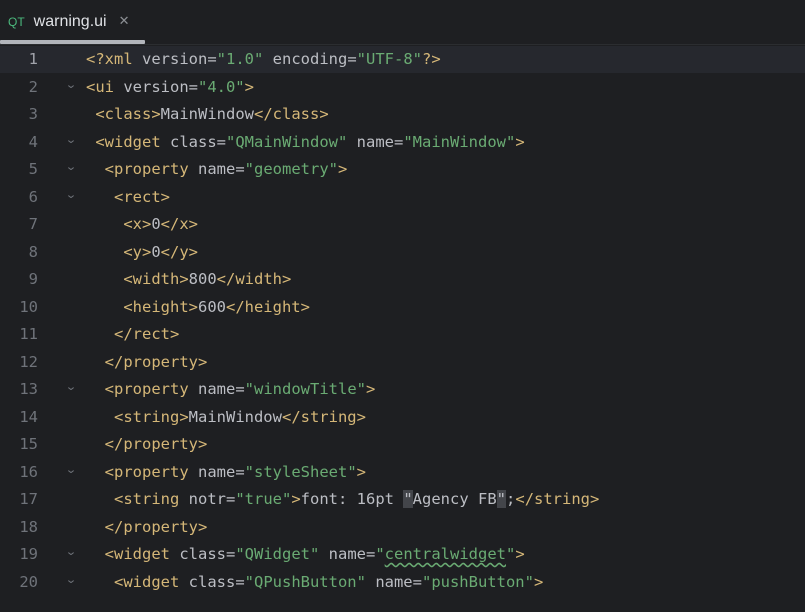 The width and height of the screenshot is (805, 612). What do you see at coordinates (124, 21) in the screenshot?
I see `close-icon: ✕` at bounding box center [124, 21].